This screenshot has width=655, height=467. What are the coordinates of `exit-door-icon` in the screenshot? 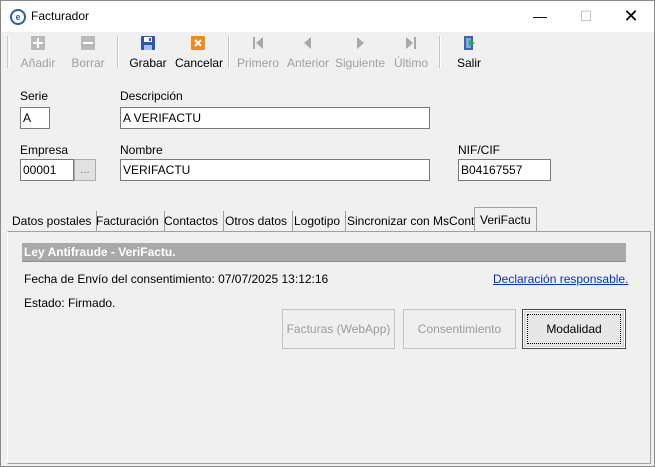 It's located at (469, 43).